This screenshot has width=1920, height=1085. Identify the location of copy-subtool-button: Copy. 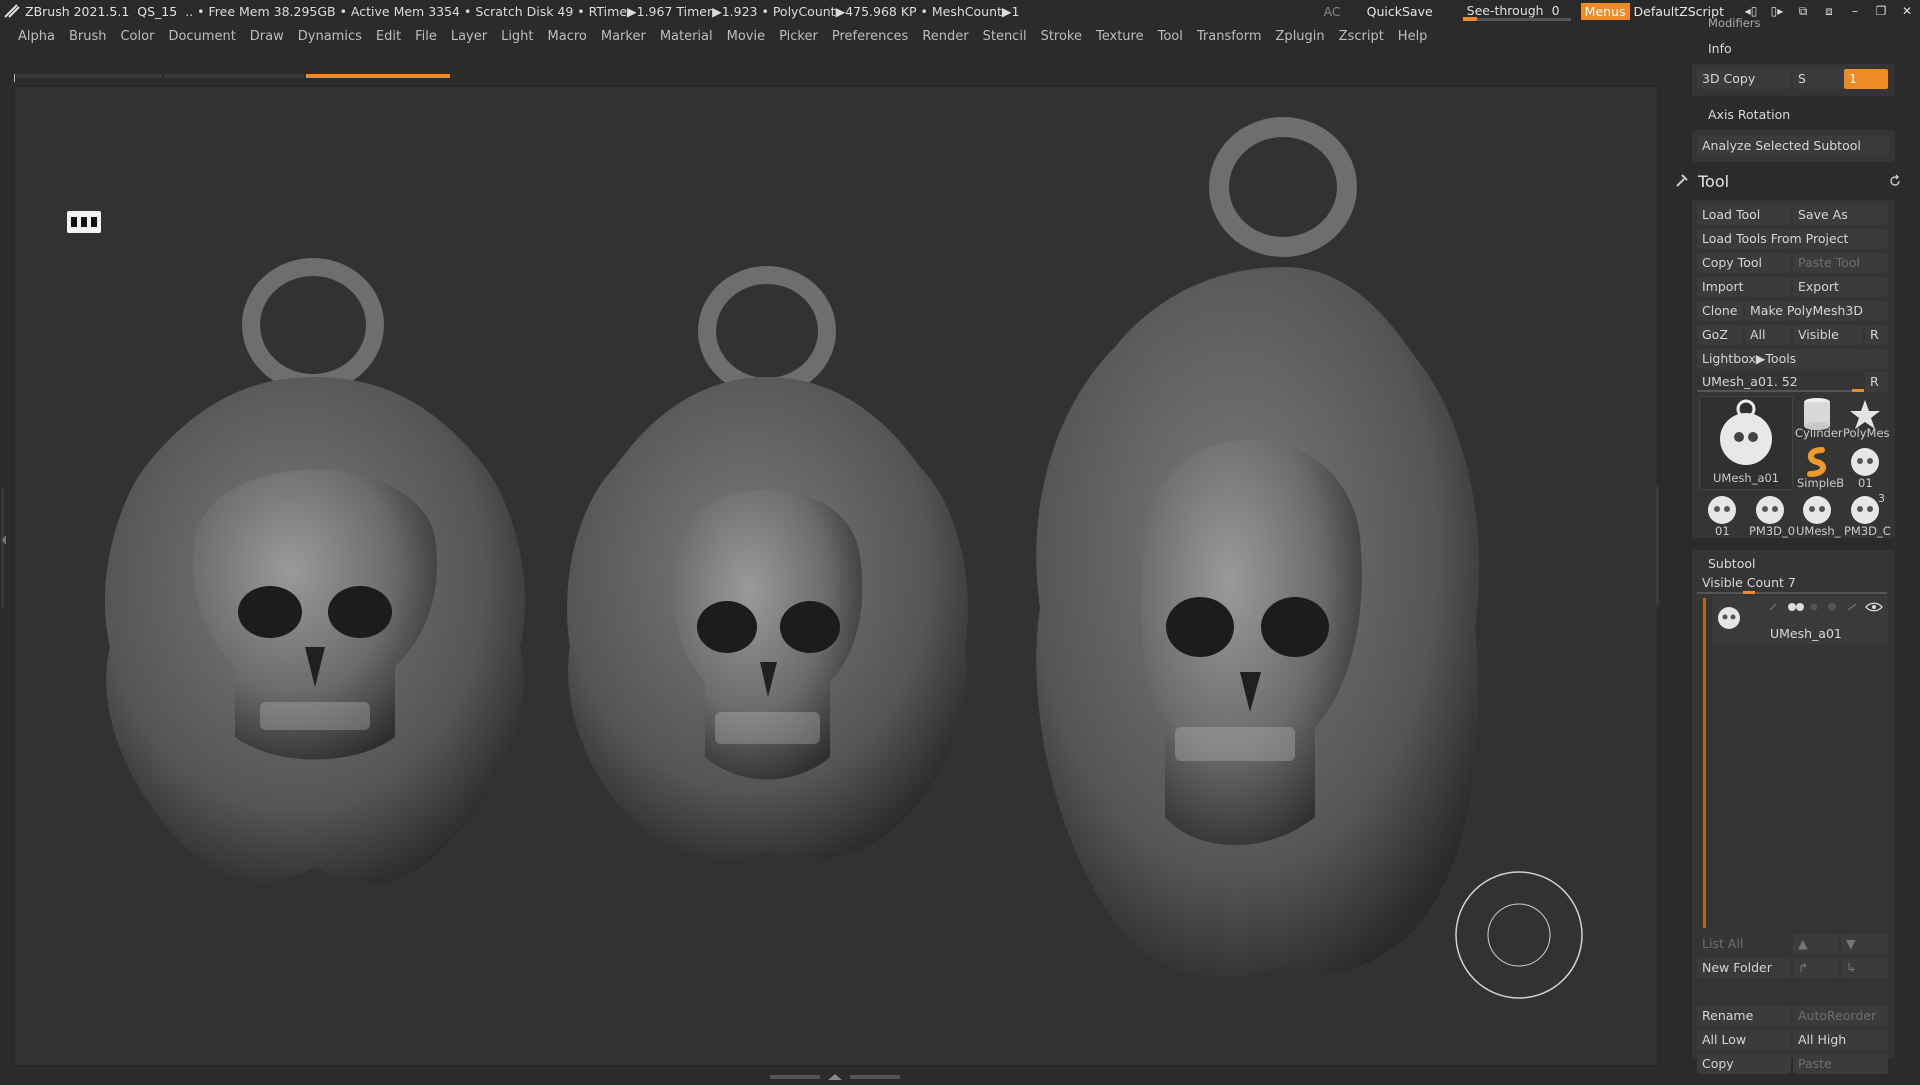
(1744, 1064).